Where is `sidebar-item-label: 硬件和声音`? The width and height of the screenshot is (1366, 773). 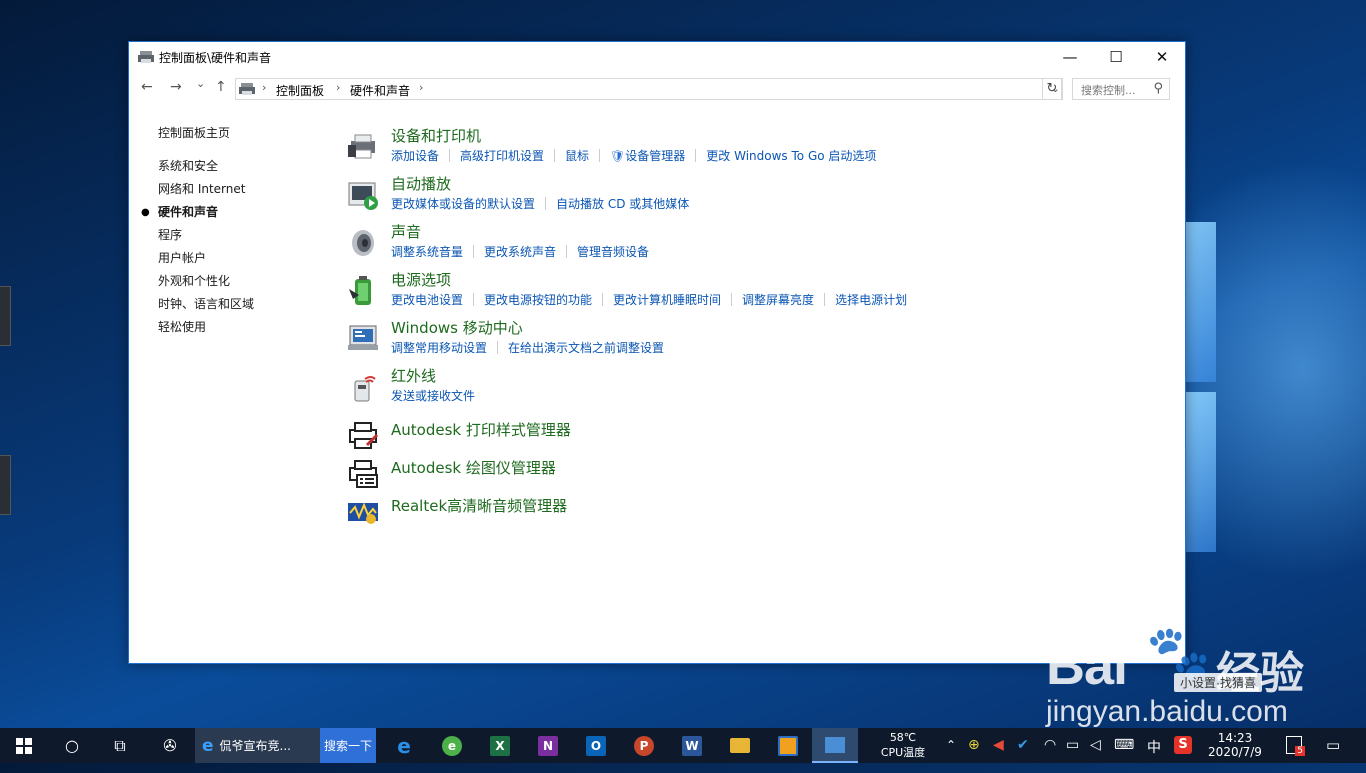 sidebar-item-label: 硬件和声音 is located at coordinates (188, 212).